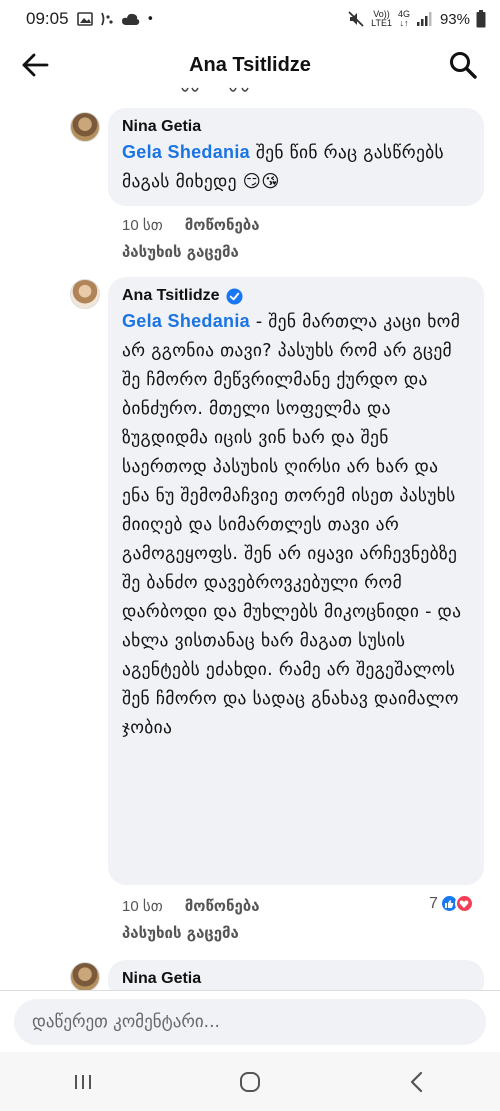 This screenshot has width=500, height=1111. I want to click on battery-icon, so click(481, 19).